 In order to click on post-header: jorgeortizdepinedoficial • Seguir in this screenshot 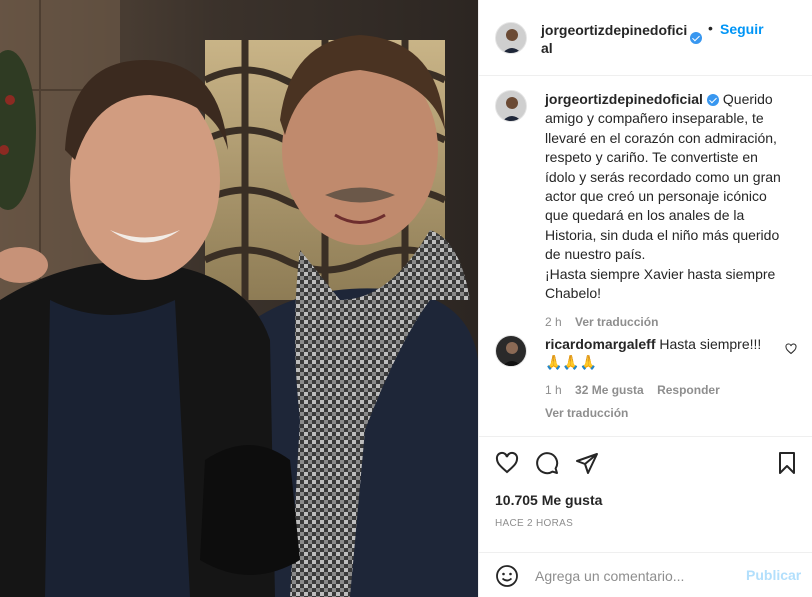, I will do `click(645, 38)`.